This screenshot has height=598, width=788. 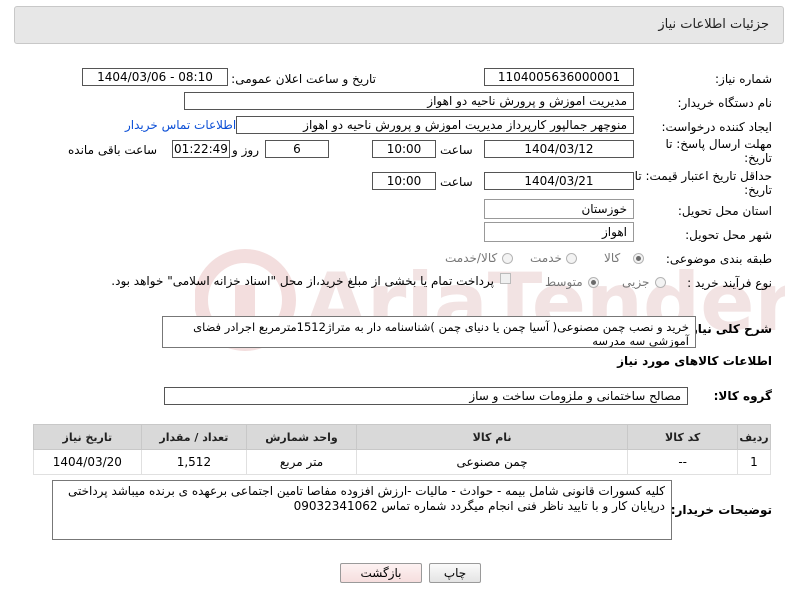 What do you see at coordinates (87, 437) in the screenshot?
I see `col-need-date: تاریخ نیاز` at bounding box center [87, 437].